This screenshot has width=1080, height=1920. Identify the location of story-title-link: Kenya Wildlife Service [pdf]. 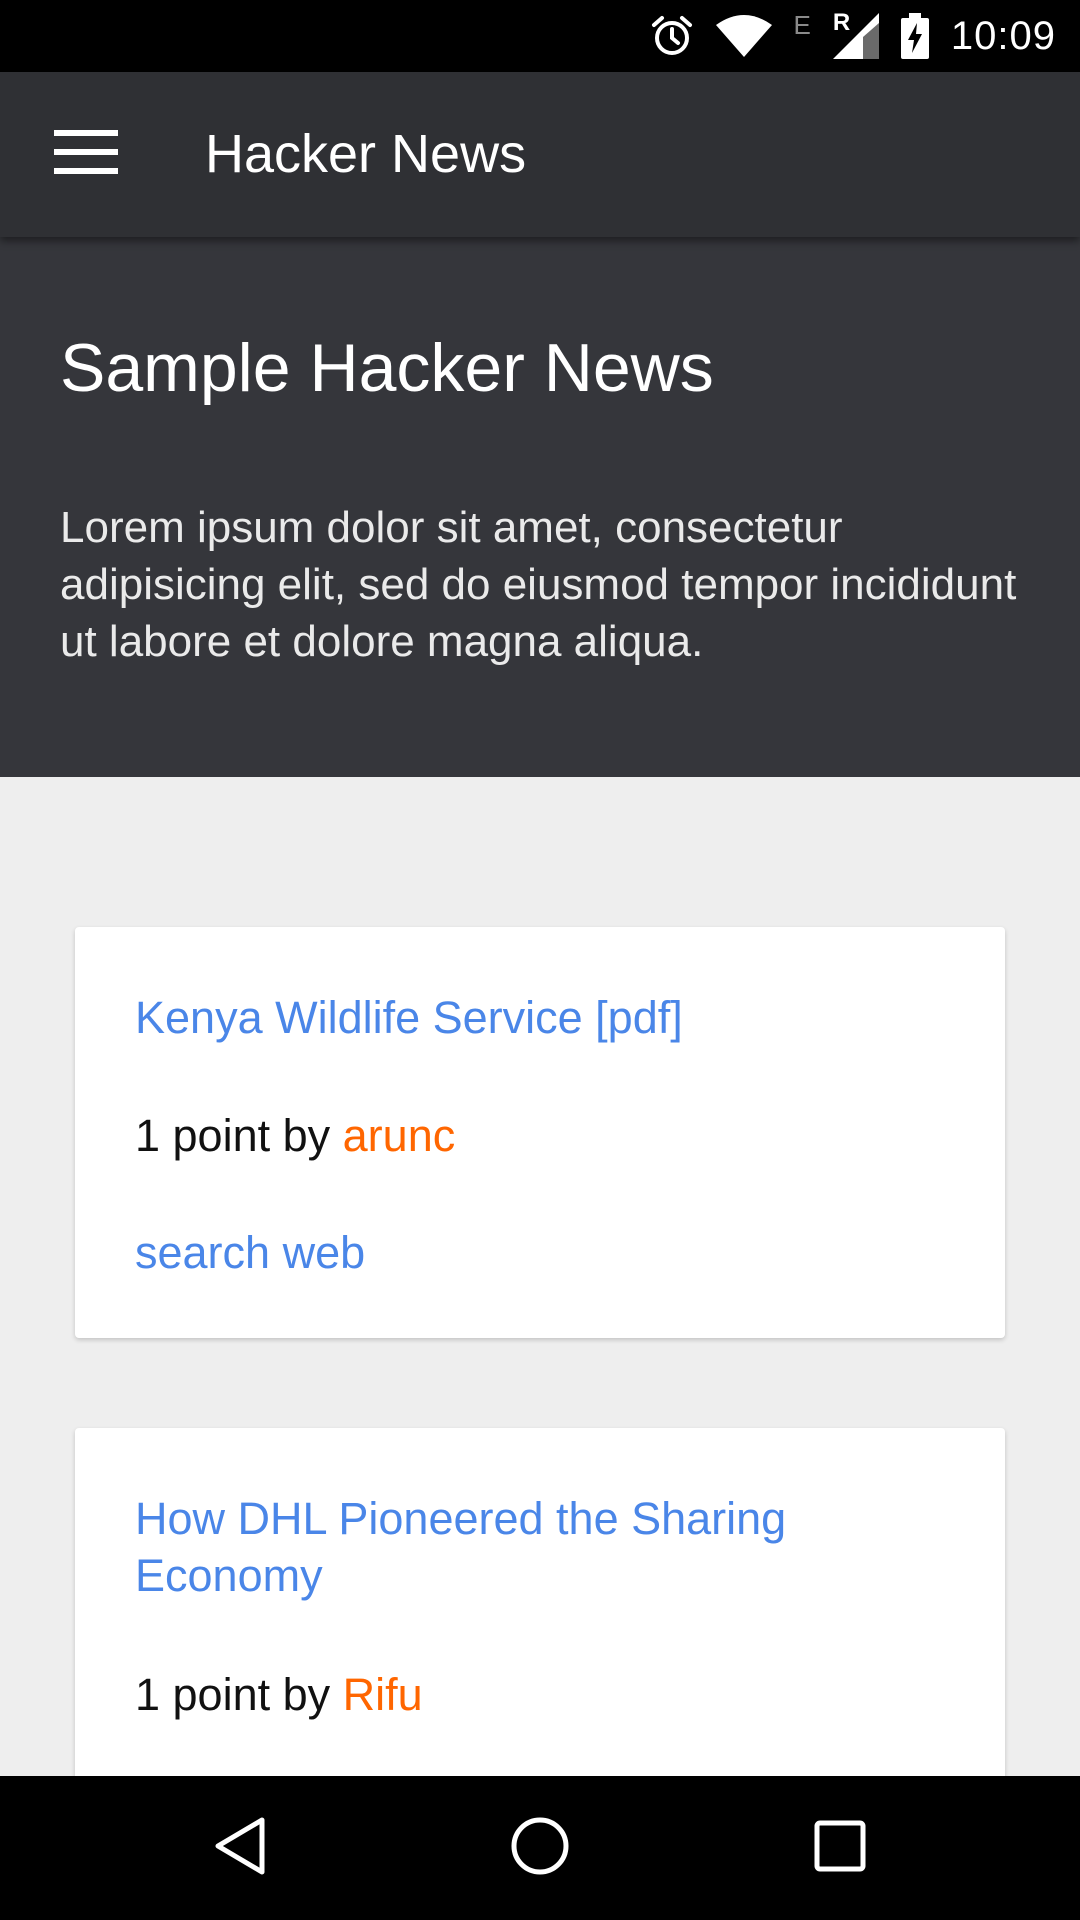
(535, 1017).